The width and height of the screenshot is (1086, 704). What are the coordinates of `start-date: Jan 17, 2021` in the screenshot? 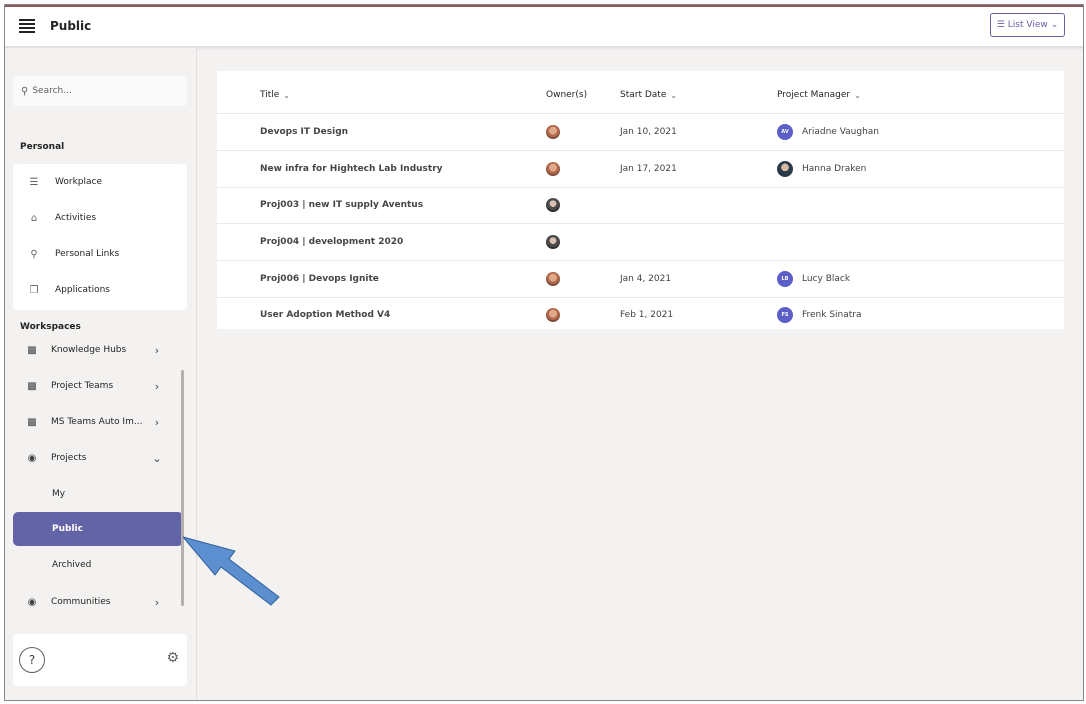 It's located at (648, 169).